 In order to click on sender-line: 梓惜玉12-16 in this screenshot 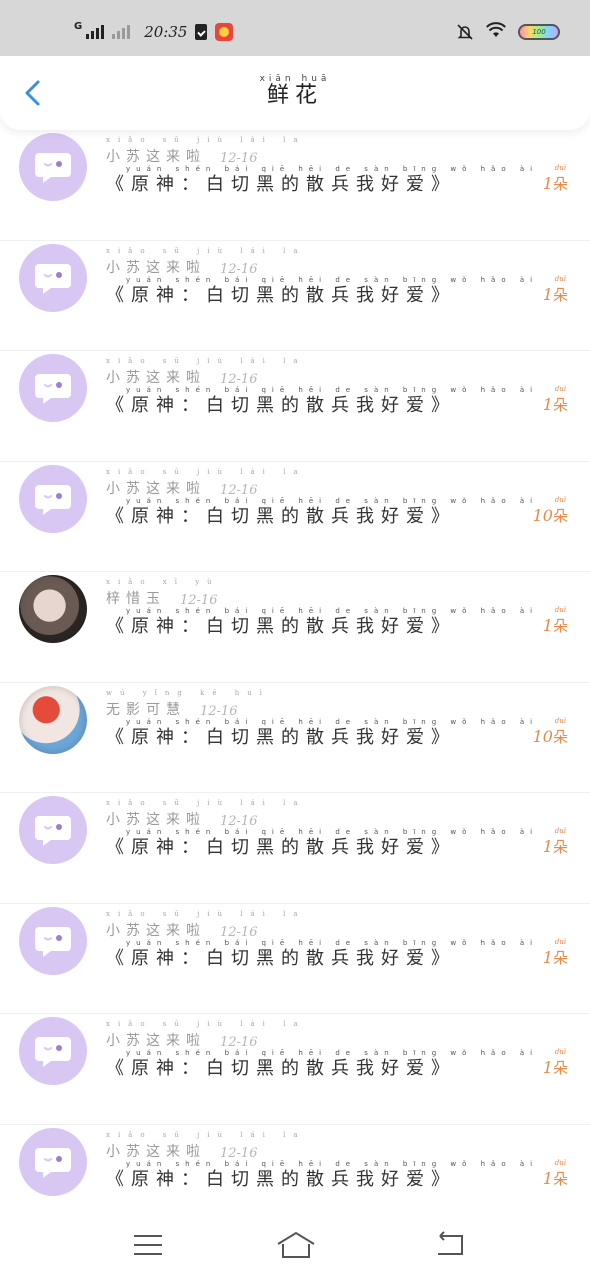, I will do `click(163, 593)`.